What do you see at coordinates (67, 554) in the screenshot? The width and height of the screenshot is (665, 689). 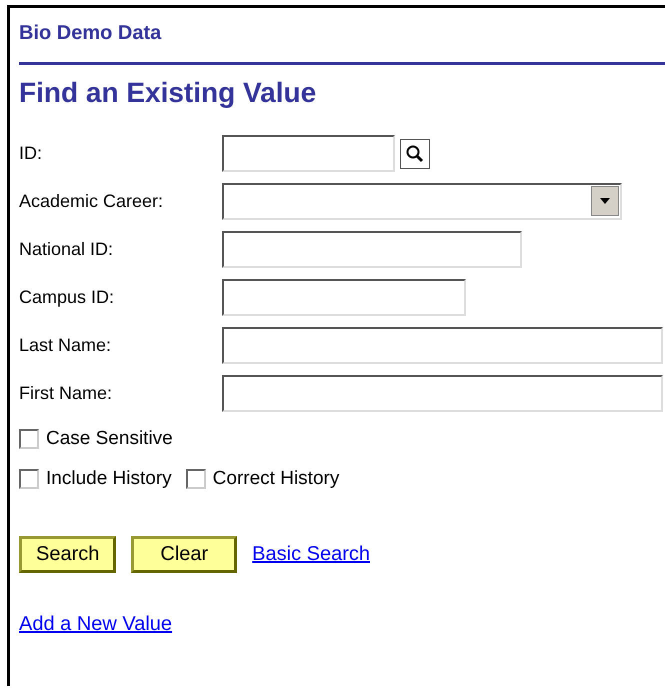 I see `search-button: Search` at bounding box center [67, 554].